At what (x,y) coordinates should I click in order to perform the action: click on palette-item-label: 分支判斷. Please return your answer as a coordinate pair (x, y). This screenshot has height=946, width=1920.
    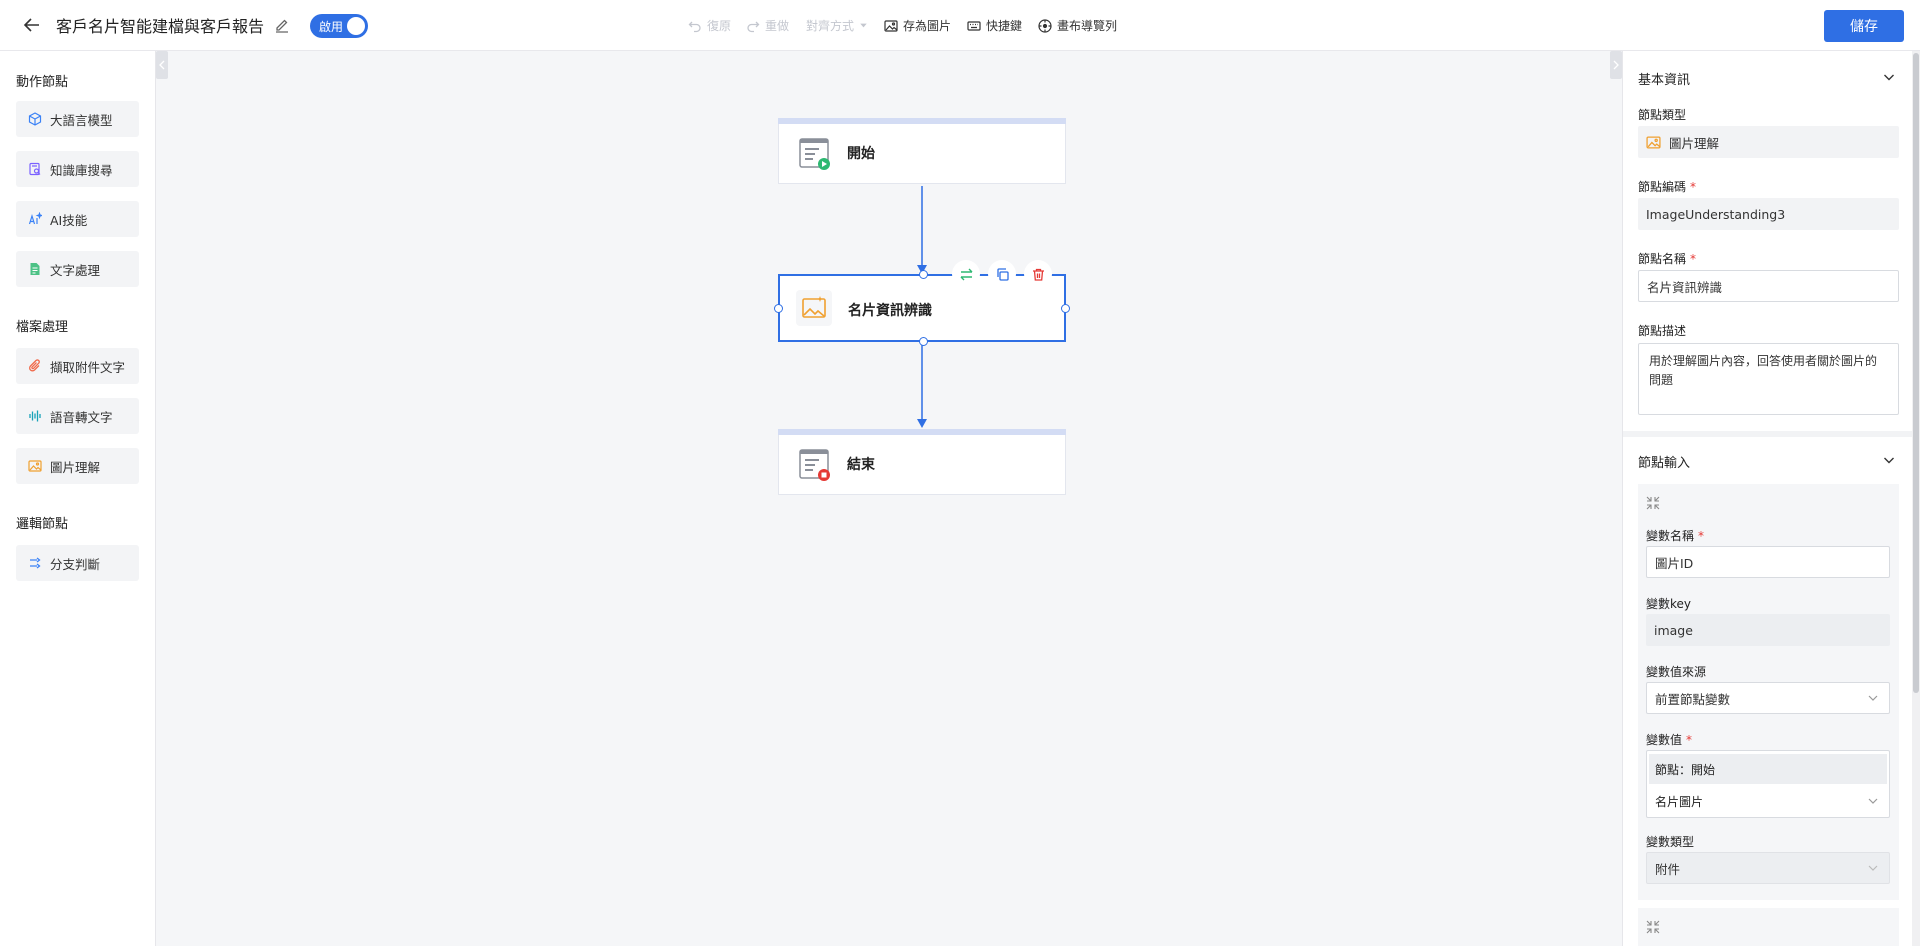
    Looking at the image, I should click on (75, 564).